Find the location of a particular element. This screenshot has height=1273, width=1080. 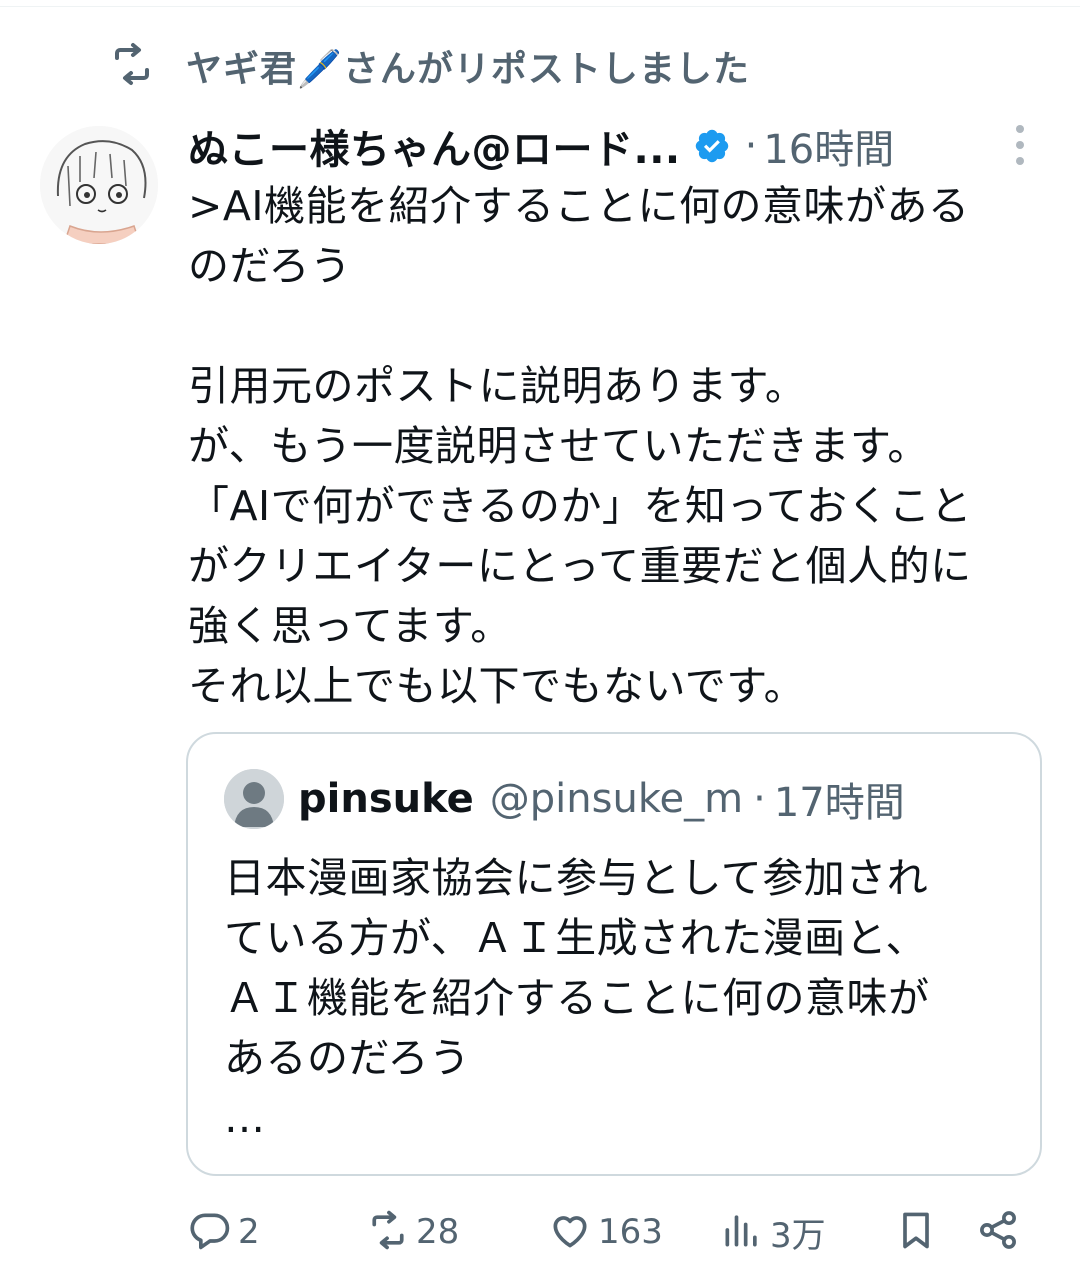

views-button: 3万 is located at coordinates (773, 1232).